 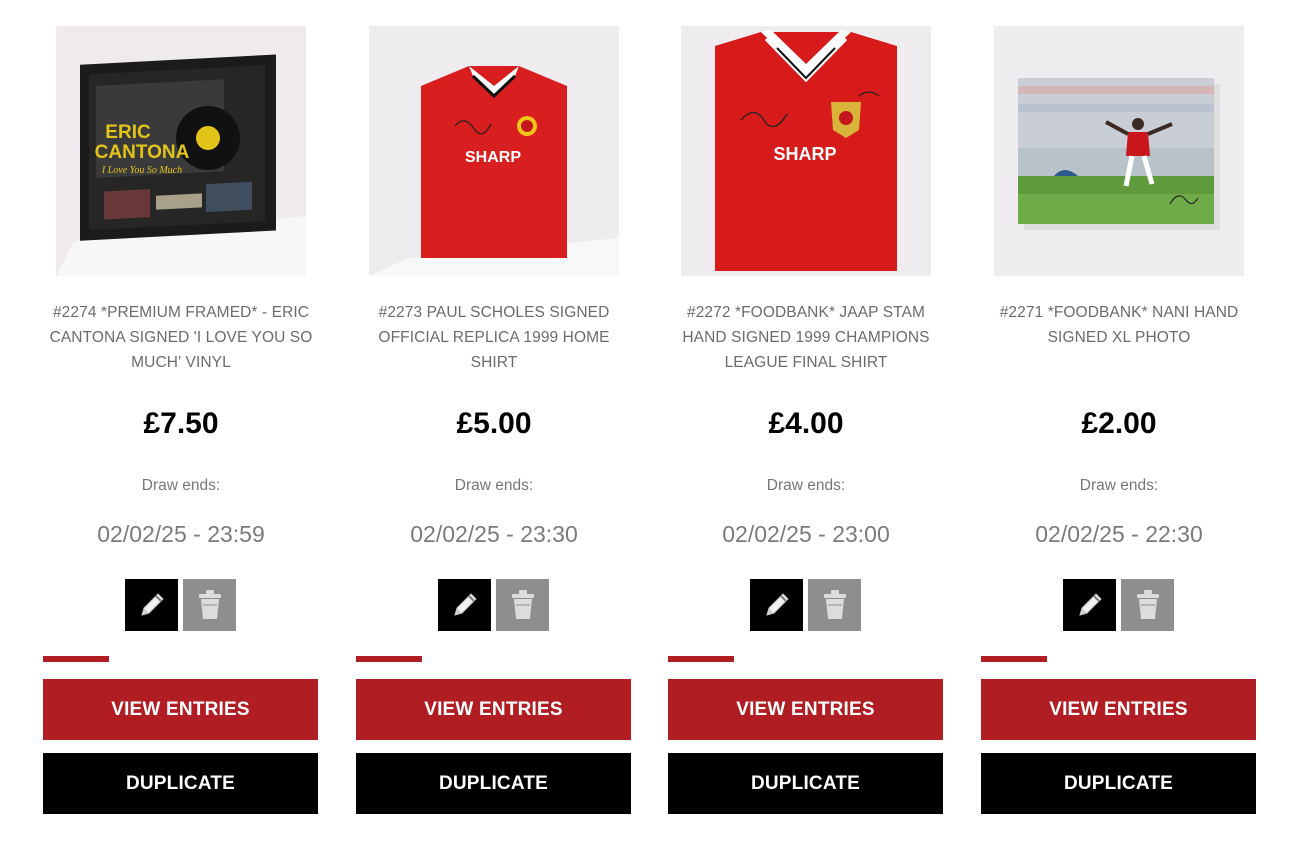 I want to click on draw-date: 02/02/25 - 22:30, so click(x=1119, y=534).